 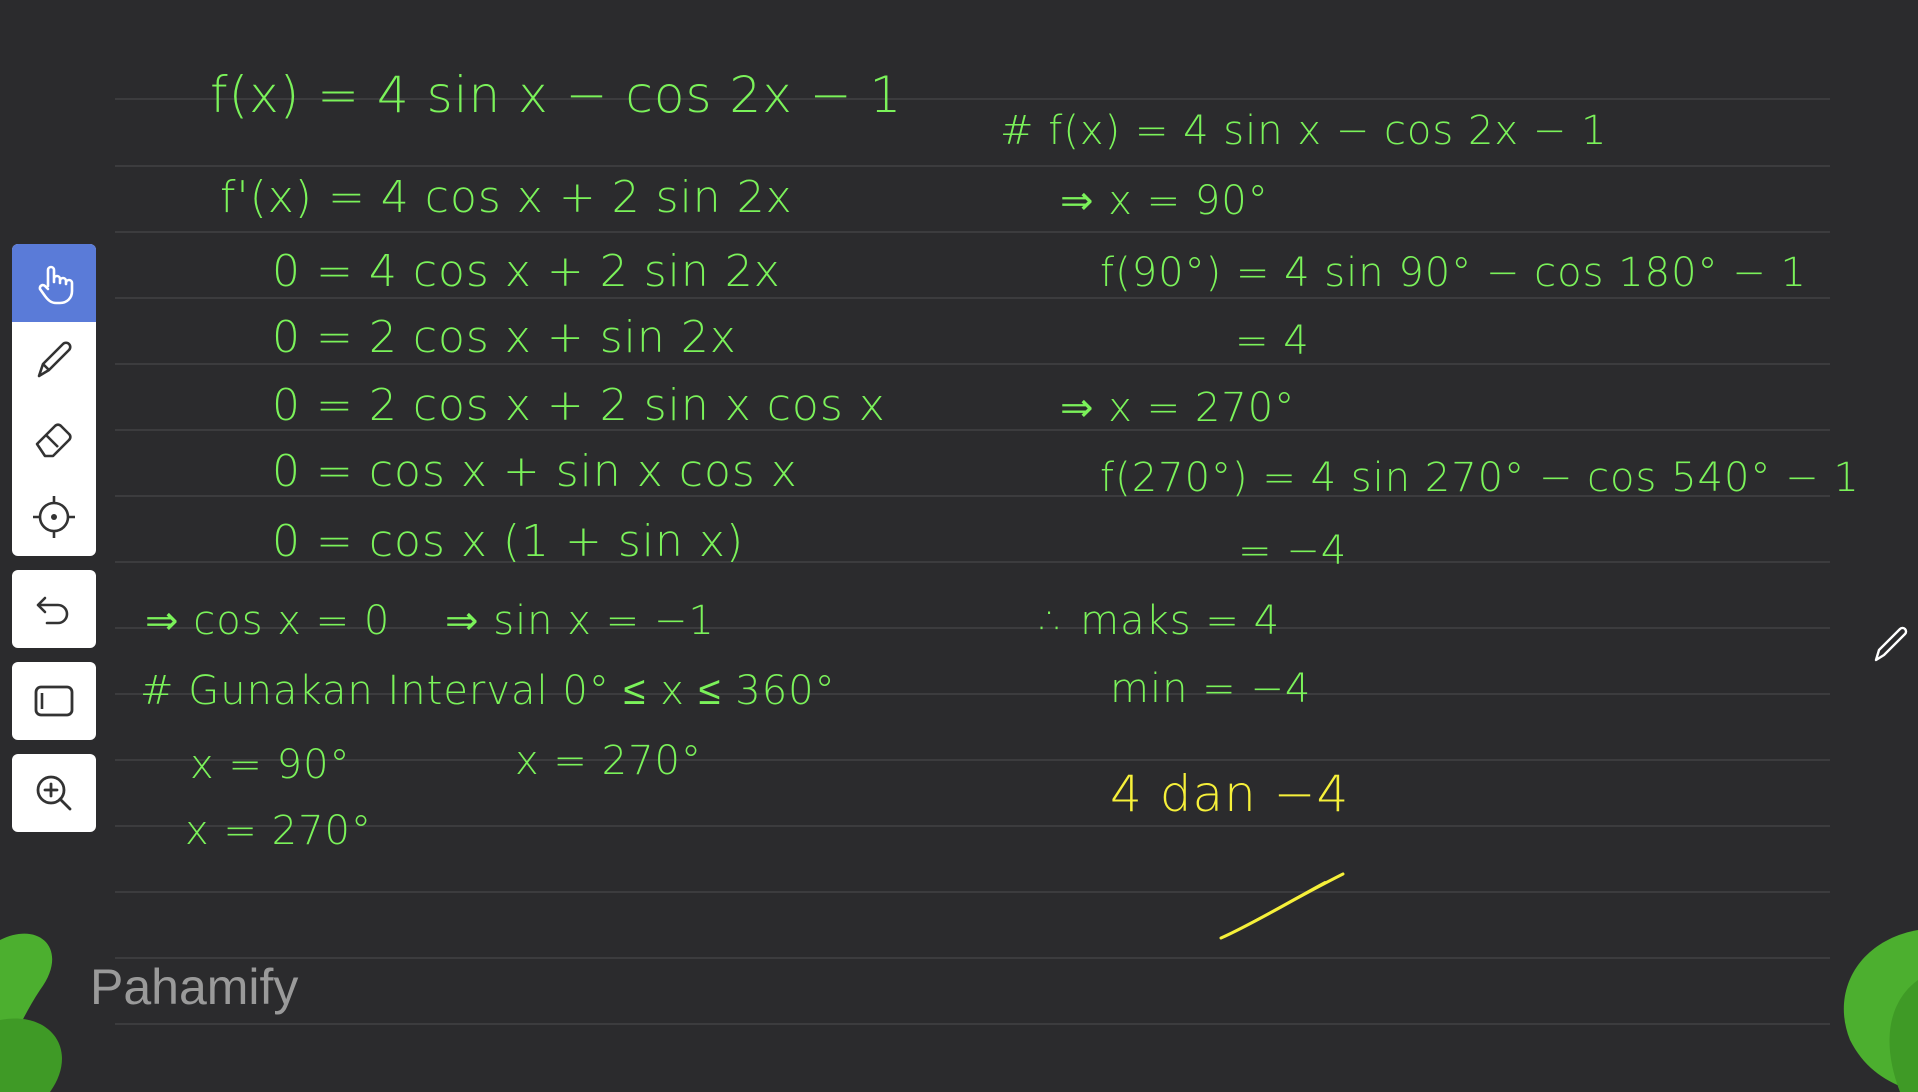 What do you see at coordinates (526, 271) in the screenshot?
I see `line-zero-1: 0 = 4 cos x + 2 sin 2x` at bounding box center [526, 271].